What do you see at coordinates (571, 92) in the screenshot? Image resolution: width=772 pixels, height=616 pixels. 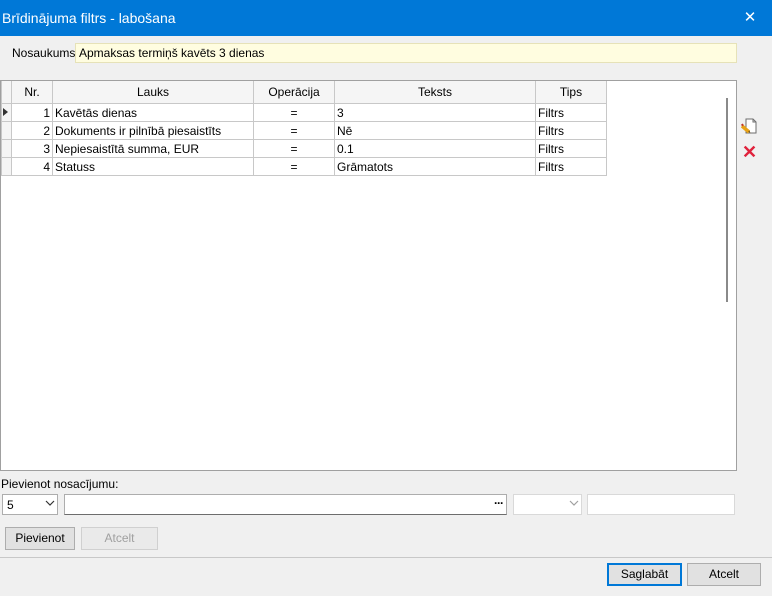 I see `column-header-tips: Tips` at bounding box center [571, 92].